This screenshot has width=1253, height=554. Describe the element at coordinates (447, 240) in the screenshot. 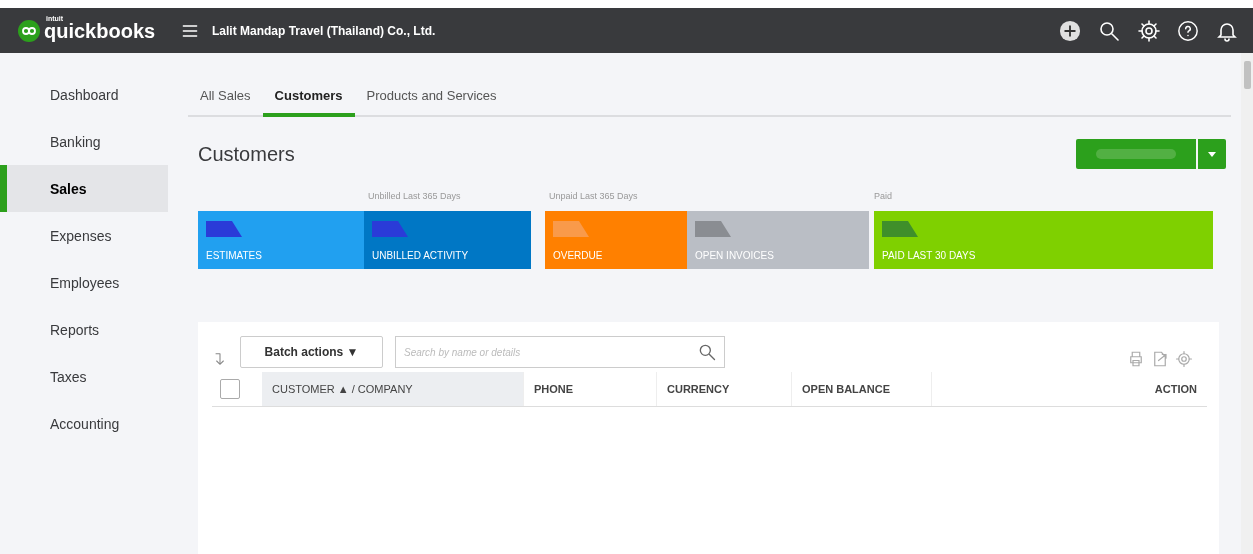

I see `summary-card: UNBILLED ACTIVITY` at that location.